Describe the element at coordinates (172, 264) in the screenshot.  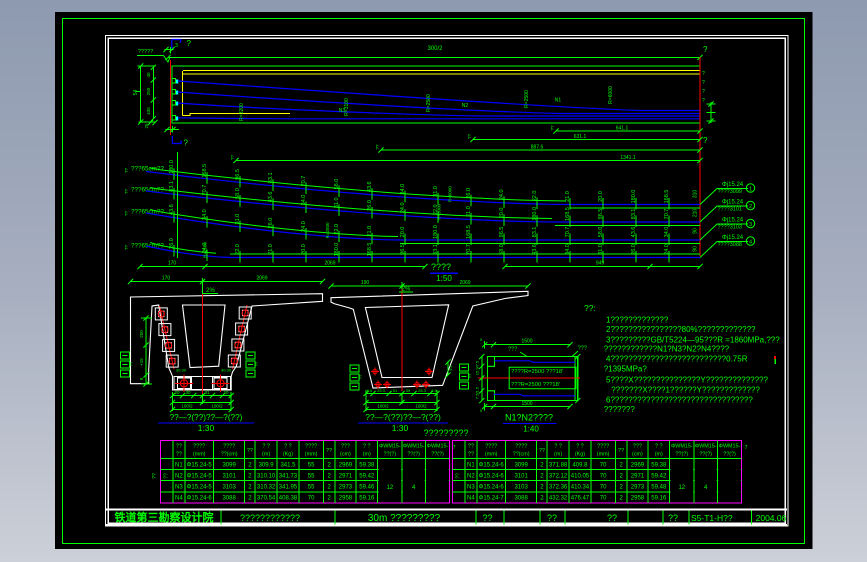
I see `svg-text: 170` at that location.